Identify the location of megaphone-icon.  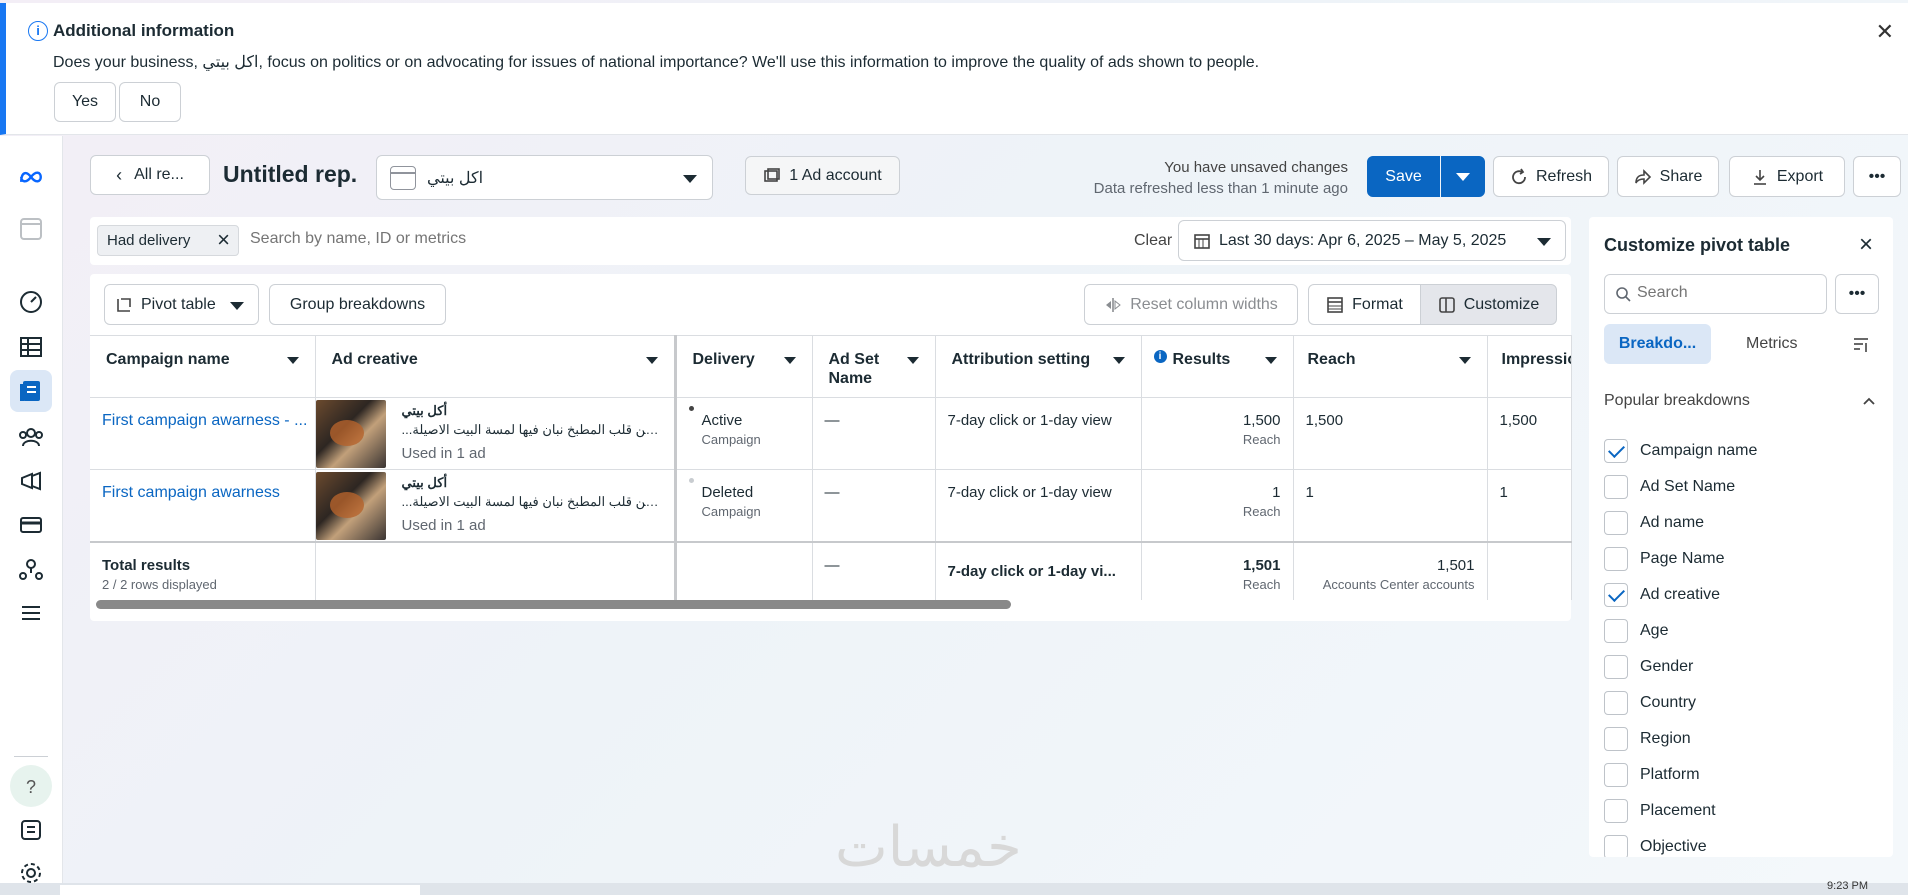
(31, 481).